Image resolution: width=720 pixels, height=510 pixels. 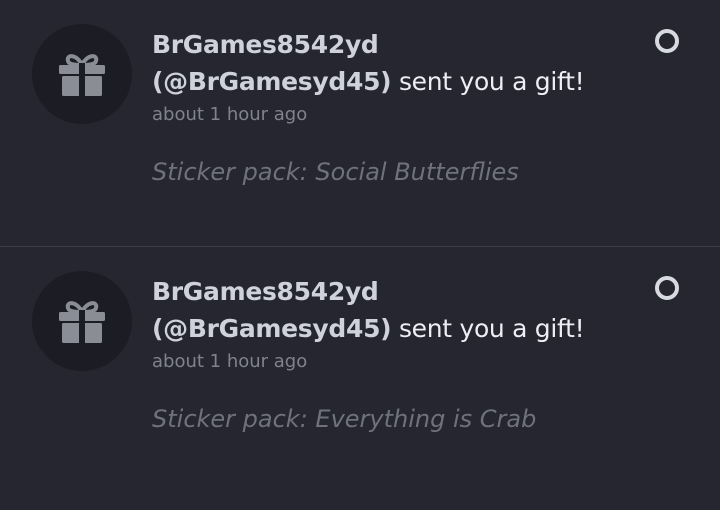 What do you see at coordinates (335, 172) in the screenshot?
I see `gift-detail: Sticker pack: Social Butterflies` at bounding box center [335, 172].